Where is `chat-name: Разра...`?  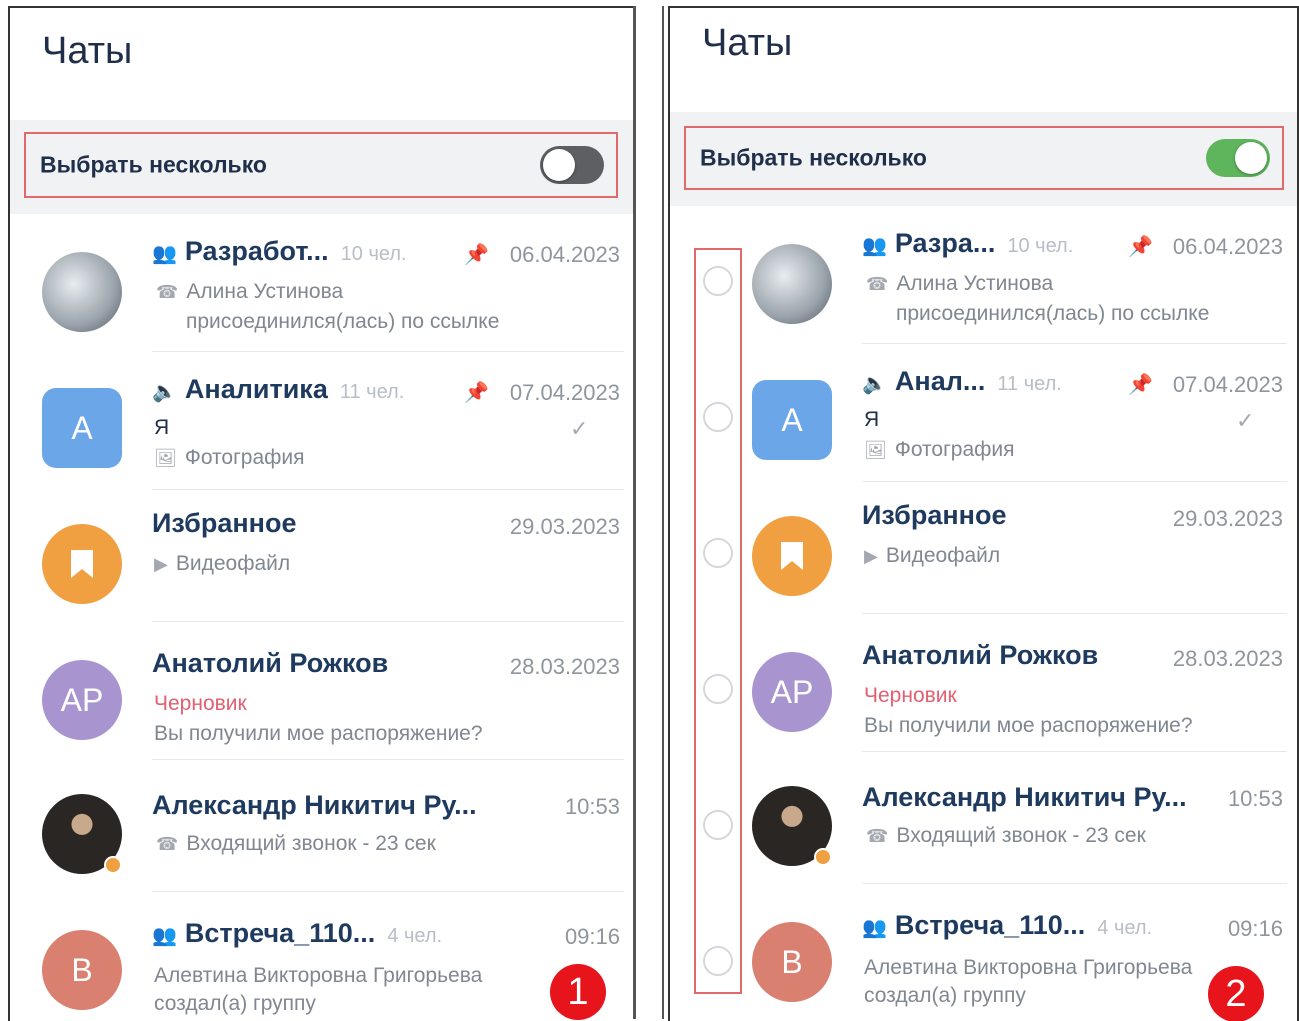
chat-name: Разра... is located at coordinates (945, 243).